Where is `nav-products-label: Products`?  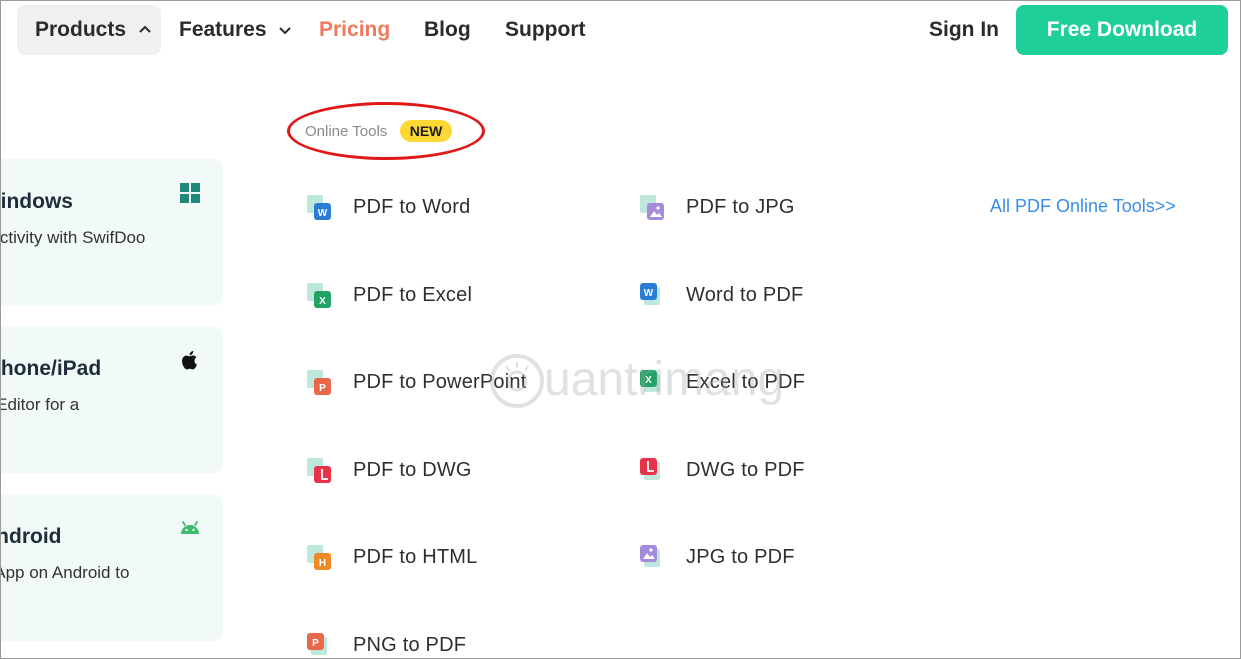
nav-products-label: Products is located at coordinates (81, 29).